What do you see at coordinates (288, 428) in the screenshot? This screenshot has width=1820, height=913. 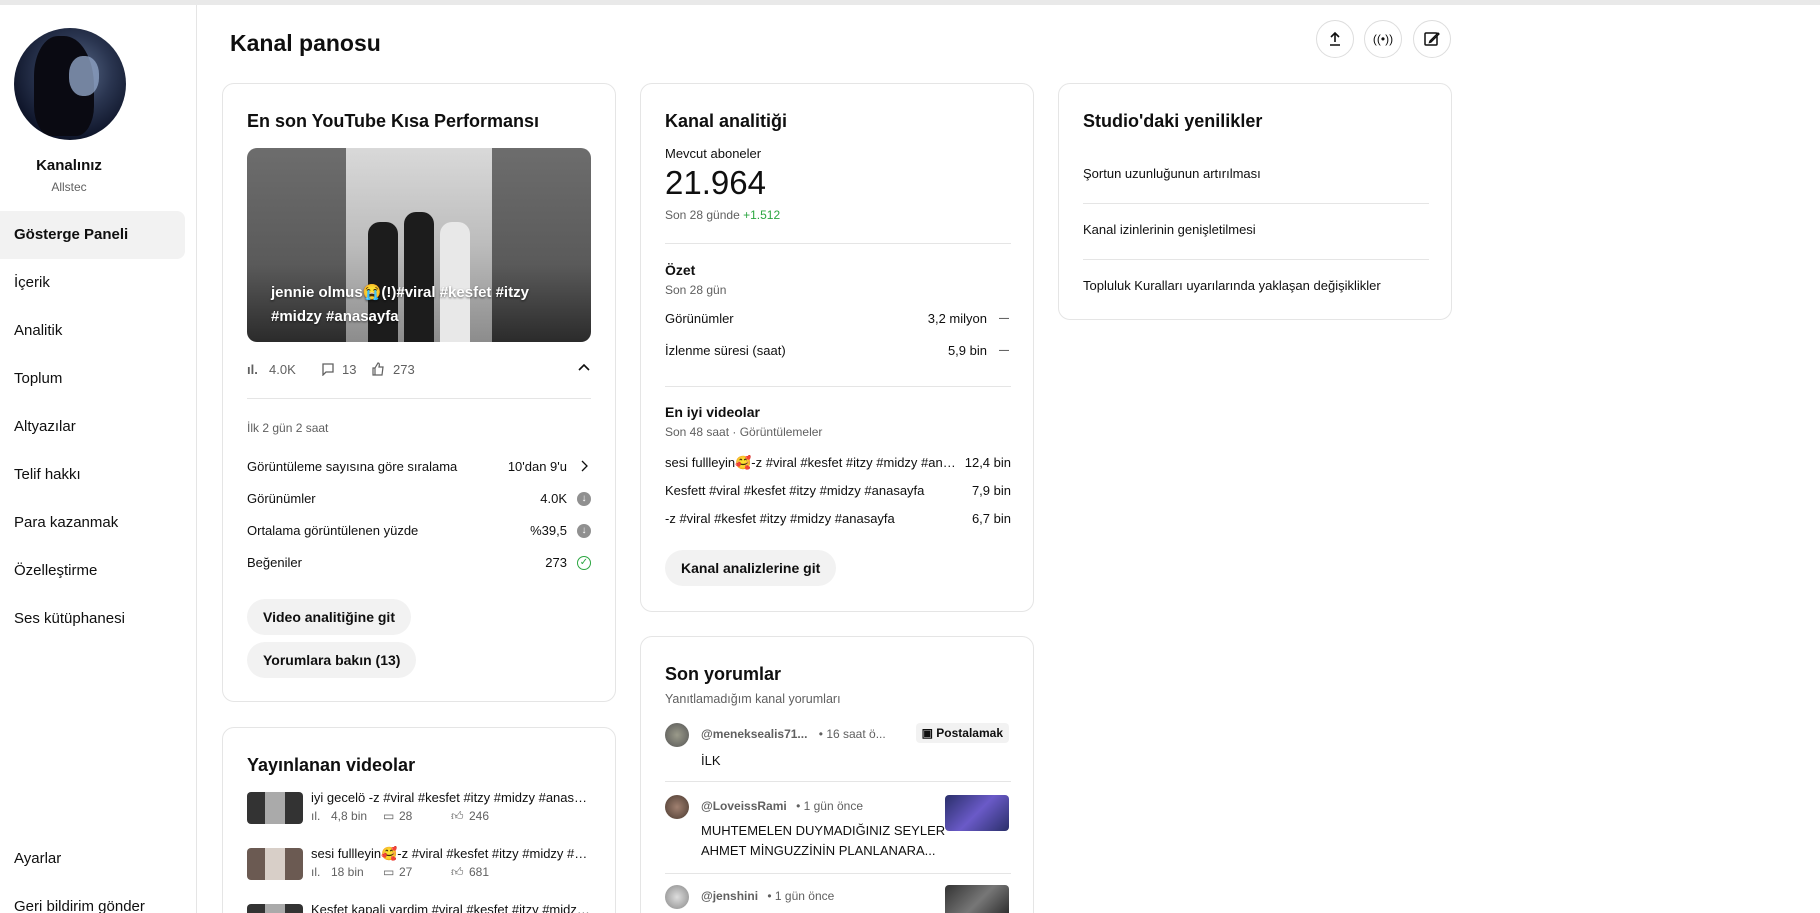 I see `period-label: İlk 2 gün 2 saat` at bounding box center [288, 428].